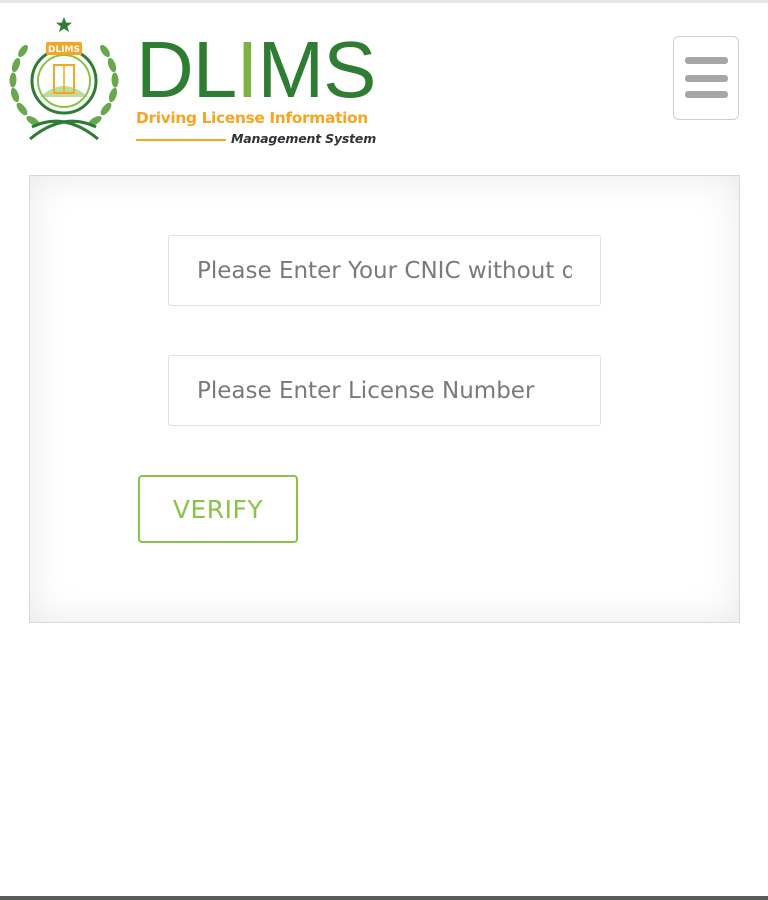 The image size is (768, 900). I want to click on cnic-input, so click(384, 270).